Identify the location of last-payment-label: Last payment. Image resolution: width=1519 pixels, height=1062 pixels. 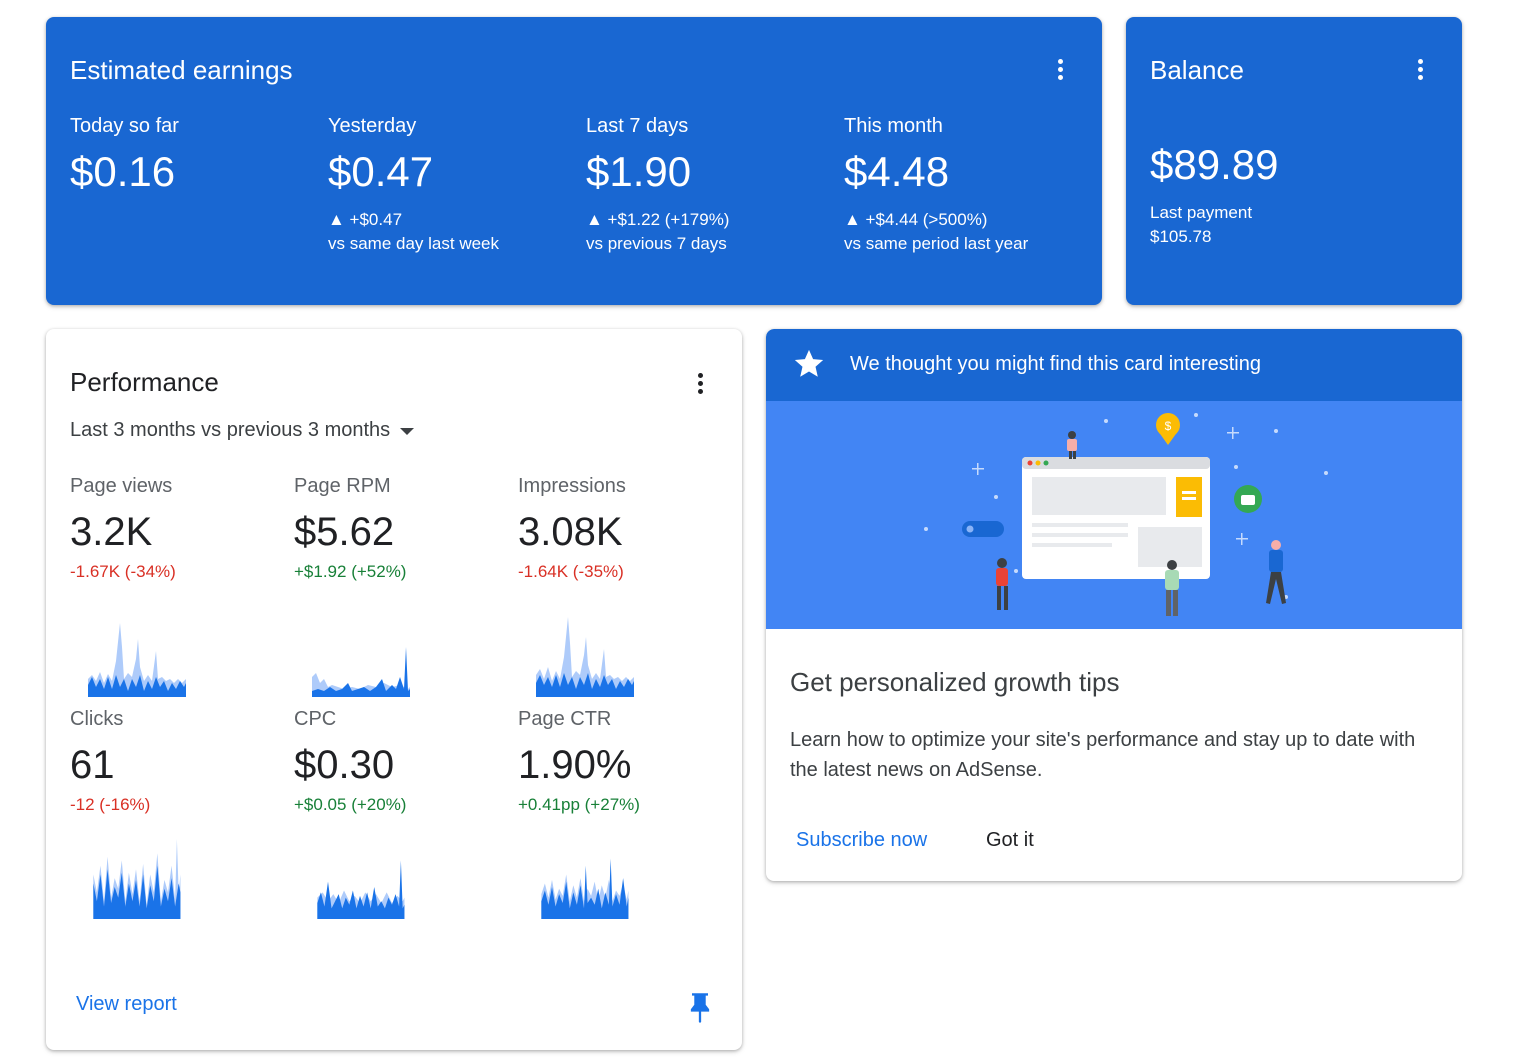
(1201, 212).